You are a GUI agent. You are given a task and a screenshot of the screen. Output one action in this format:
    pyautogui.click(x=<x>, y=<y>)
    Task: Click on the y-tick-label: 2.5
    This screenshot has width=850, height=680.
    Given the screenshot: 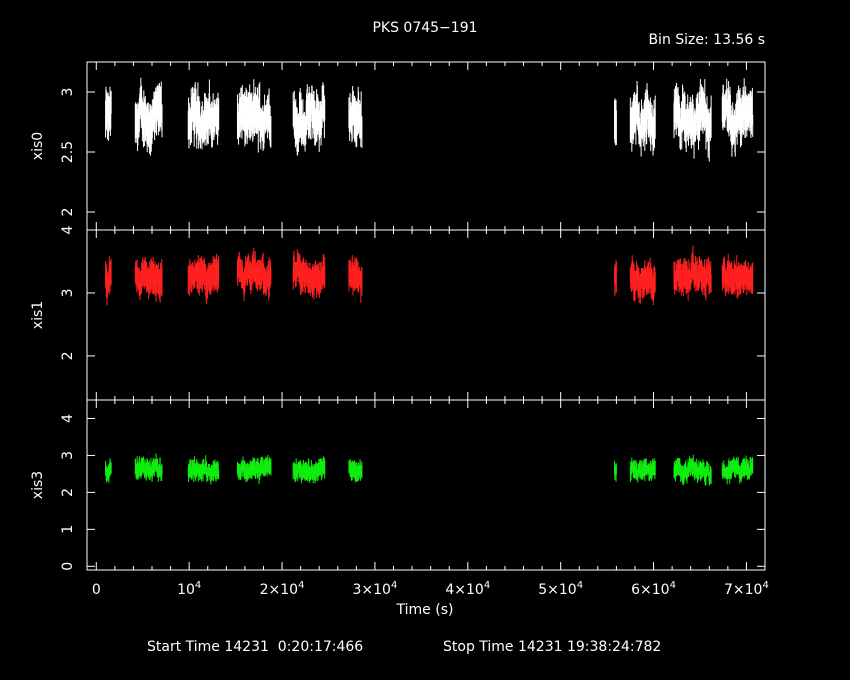 What is the action you would take?
    pyautogui.click(x=68, y=152)
    